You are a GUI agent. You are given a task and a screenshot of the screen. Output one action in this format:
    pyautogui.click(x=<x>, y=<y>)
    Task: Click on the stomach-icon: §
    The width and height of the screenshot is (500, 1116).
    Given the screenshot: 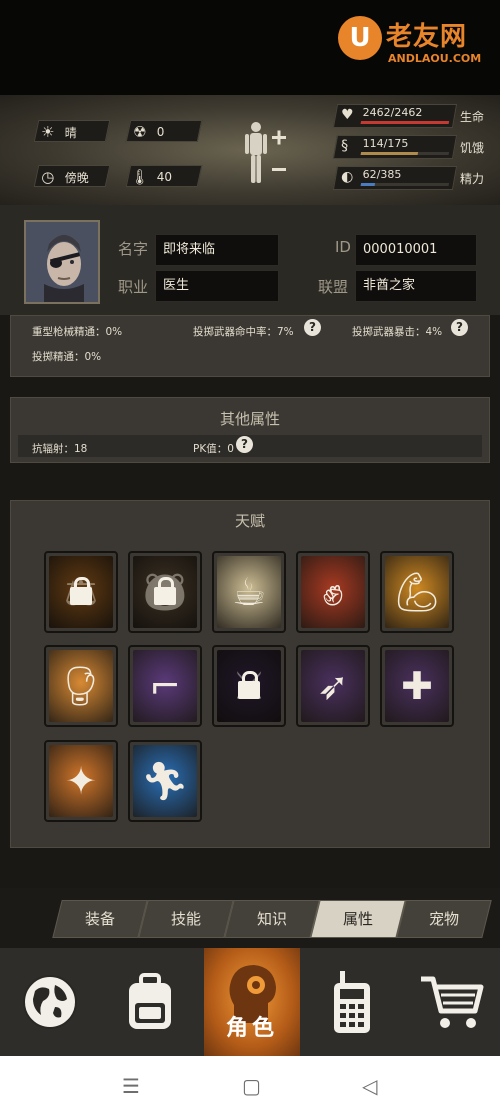 What is the action you would take?
    pyautogui.click(x=345, y=146)
    